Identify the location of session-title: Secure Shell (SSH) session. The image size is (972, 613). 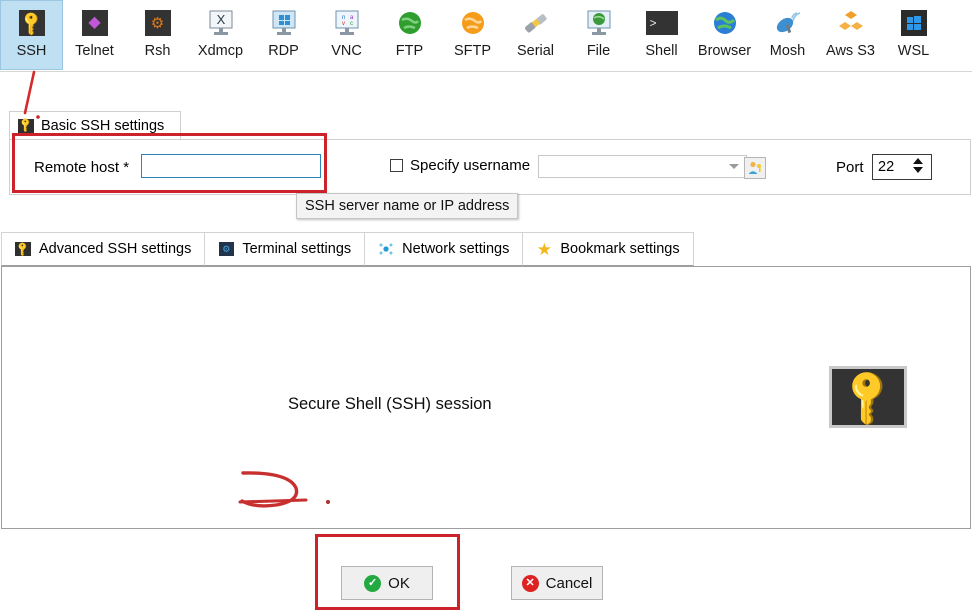
(390, 404).